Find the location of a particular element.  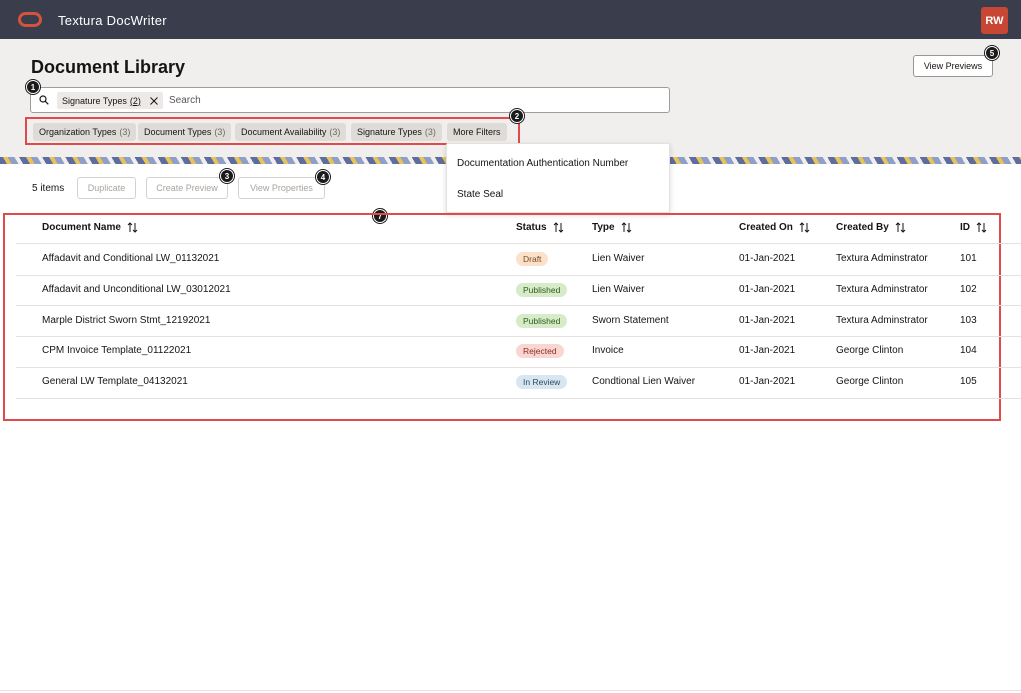

callout-badge: 4 is located at coordinates (323, 177).